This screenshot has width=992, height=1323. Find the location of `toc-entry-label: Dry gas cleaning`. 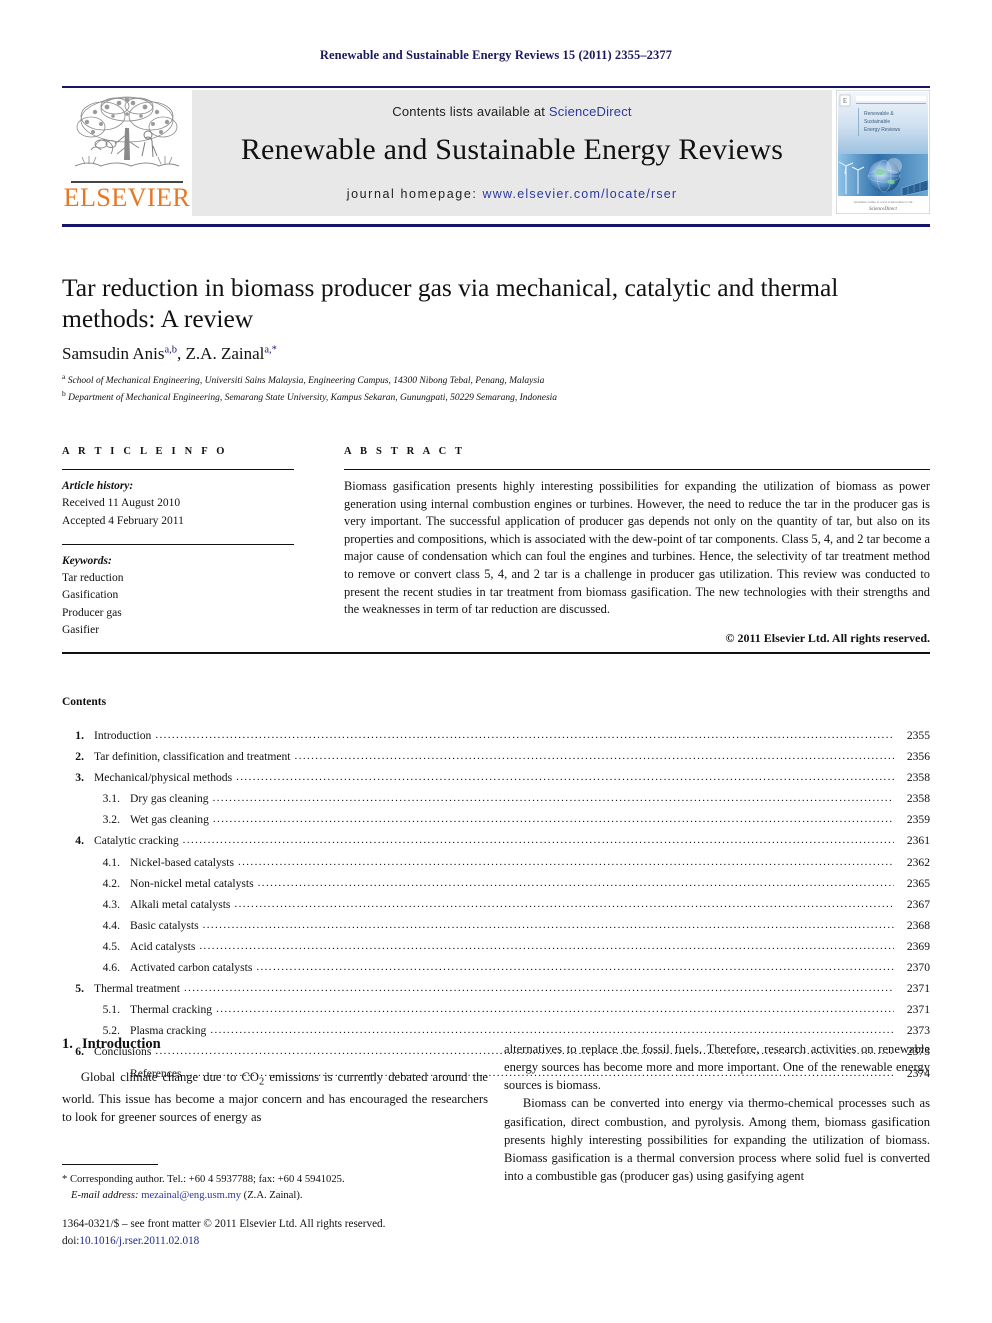

toc-entry-label: Dry gas cleaning is located at coordinates (169, 799).